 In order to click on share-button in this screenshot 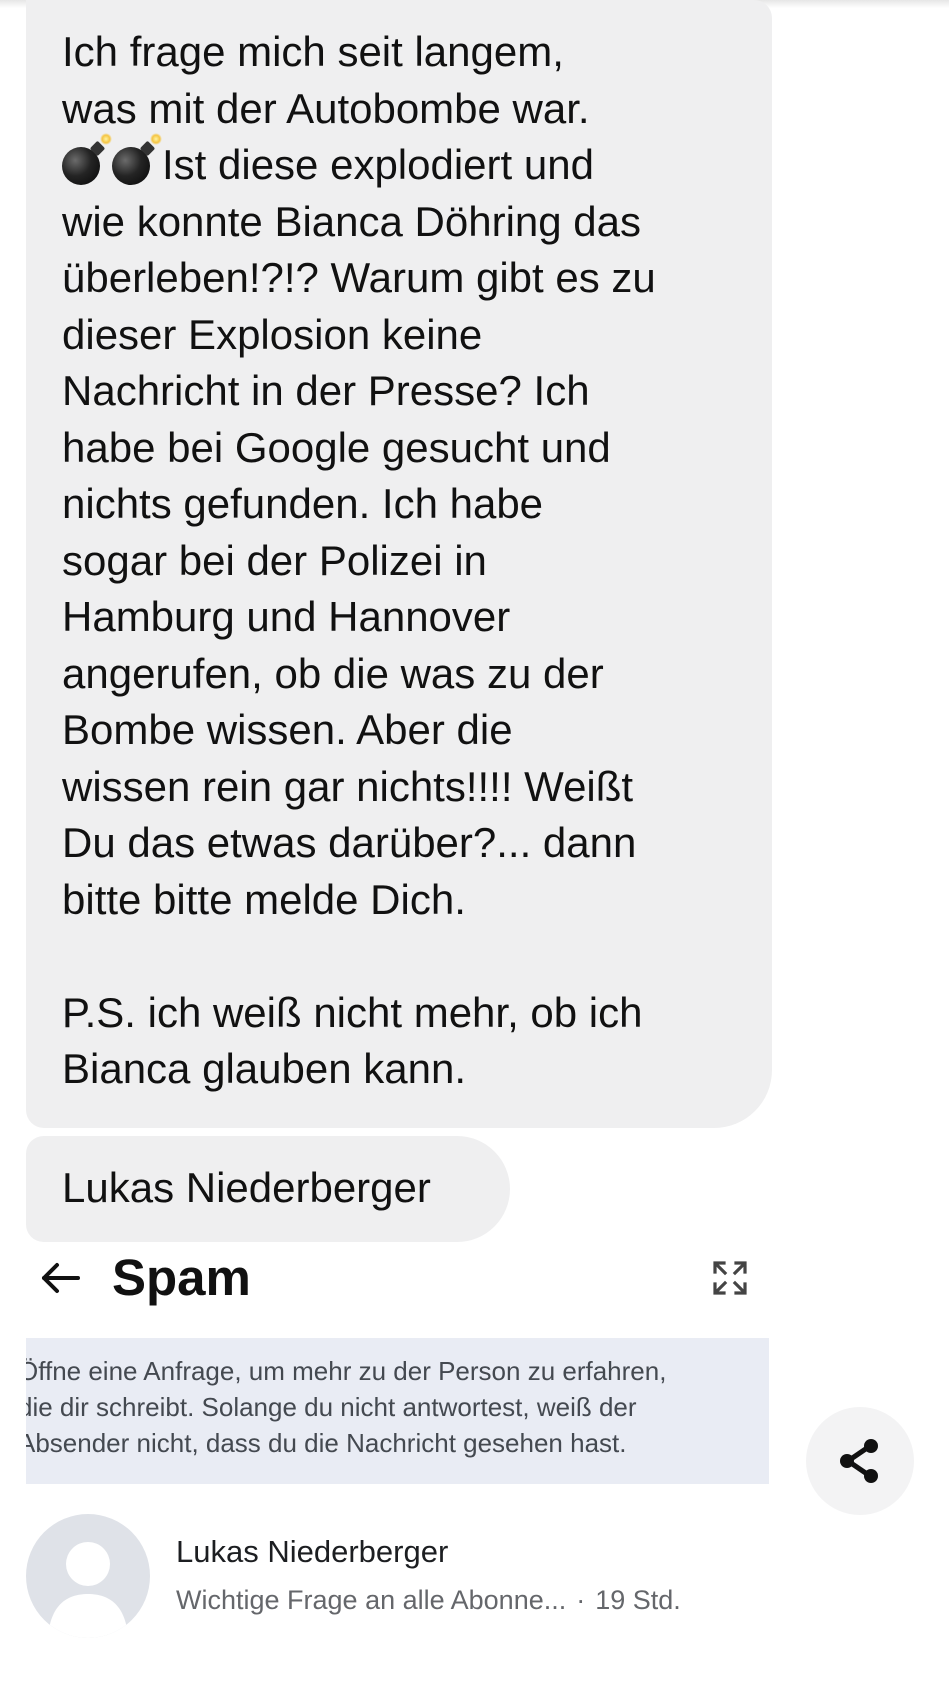, I will do `click(860, 1461)`.